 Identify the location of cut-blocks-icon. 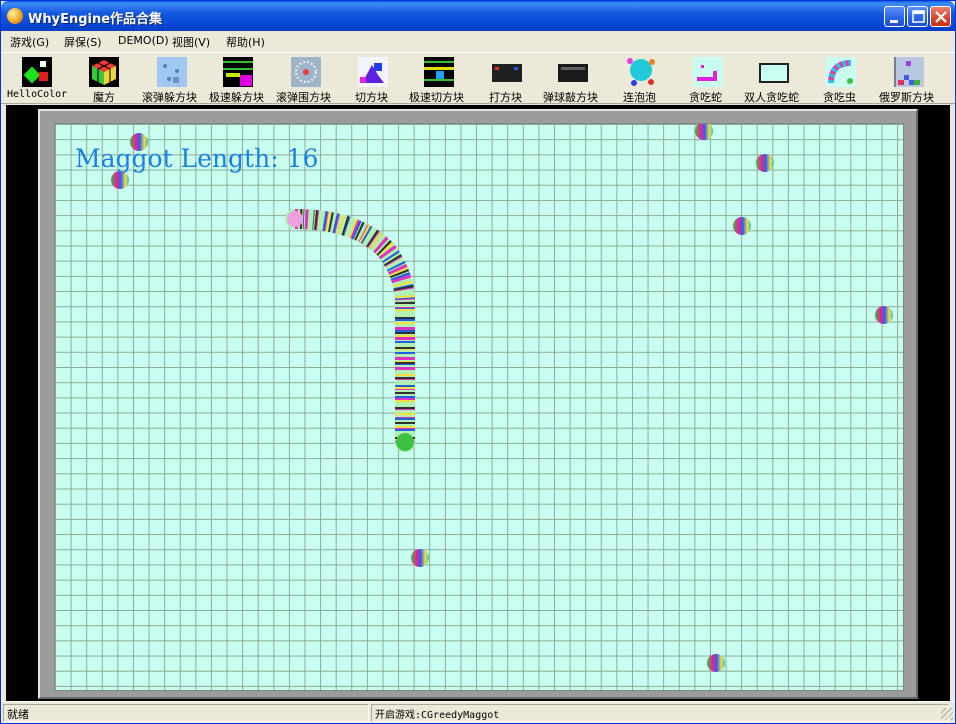
(373, 72).